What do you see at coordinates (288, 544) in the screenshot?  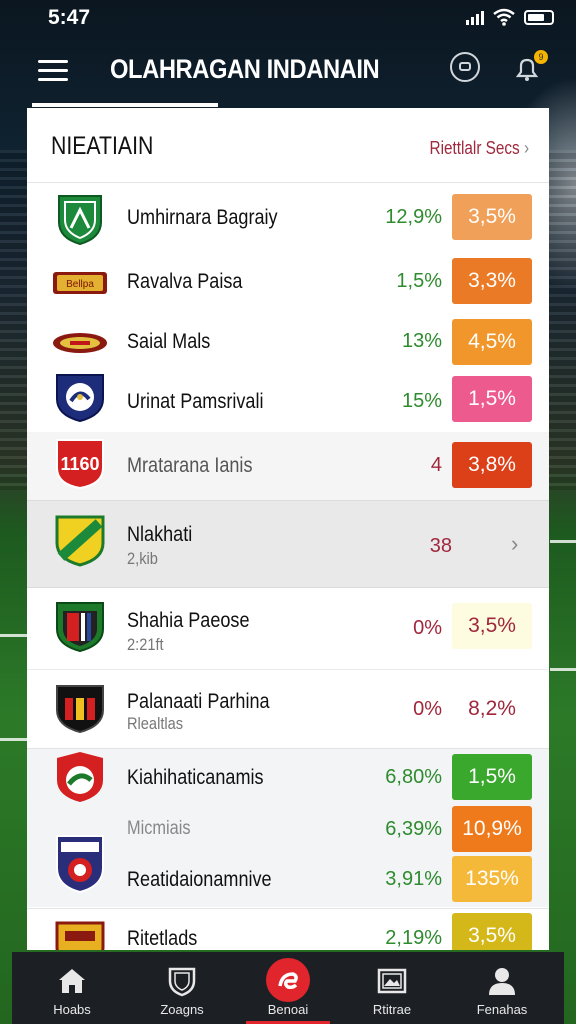 I see `list-item-selected: Nlakhati 2,kib 38 ›` at bounding box center [288, 544].